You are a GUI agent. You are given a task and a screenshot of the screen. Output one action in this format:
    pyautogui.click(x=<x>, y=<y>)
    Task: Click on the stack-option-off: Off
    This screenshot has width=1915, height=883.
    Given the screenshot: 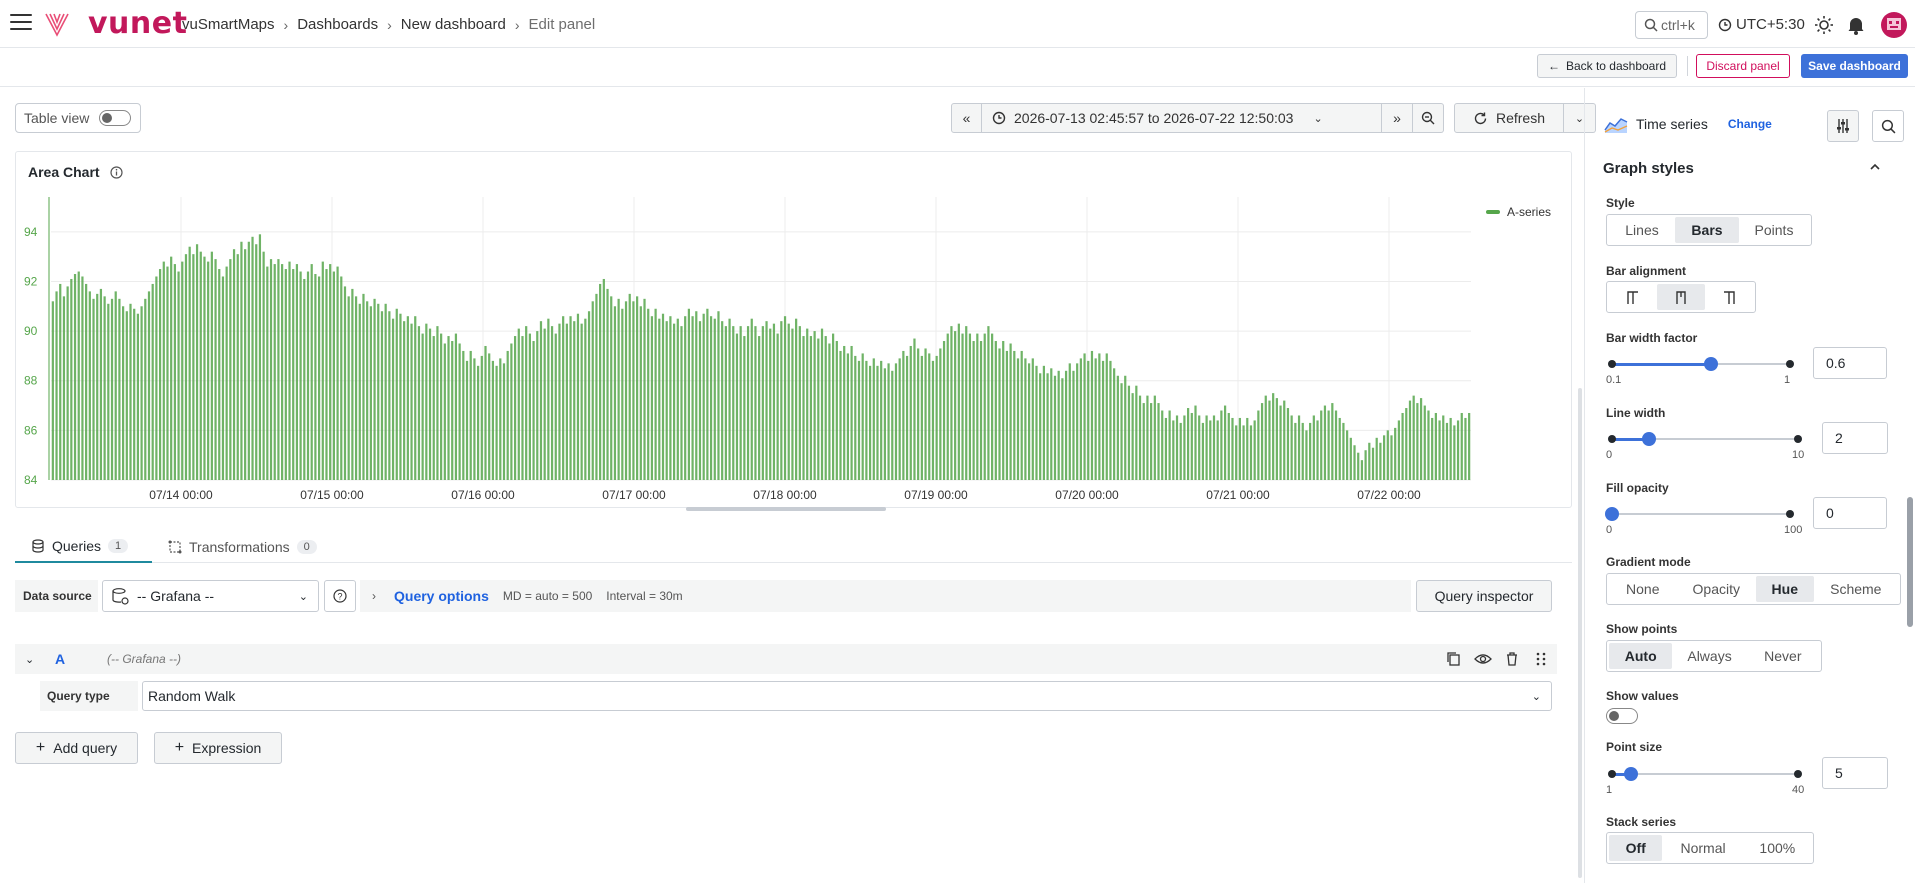 What is the action you would take?
    pyautogui.click(x=1636, y=848)
    